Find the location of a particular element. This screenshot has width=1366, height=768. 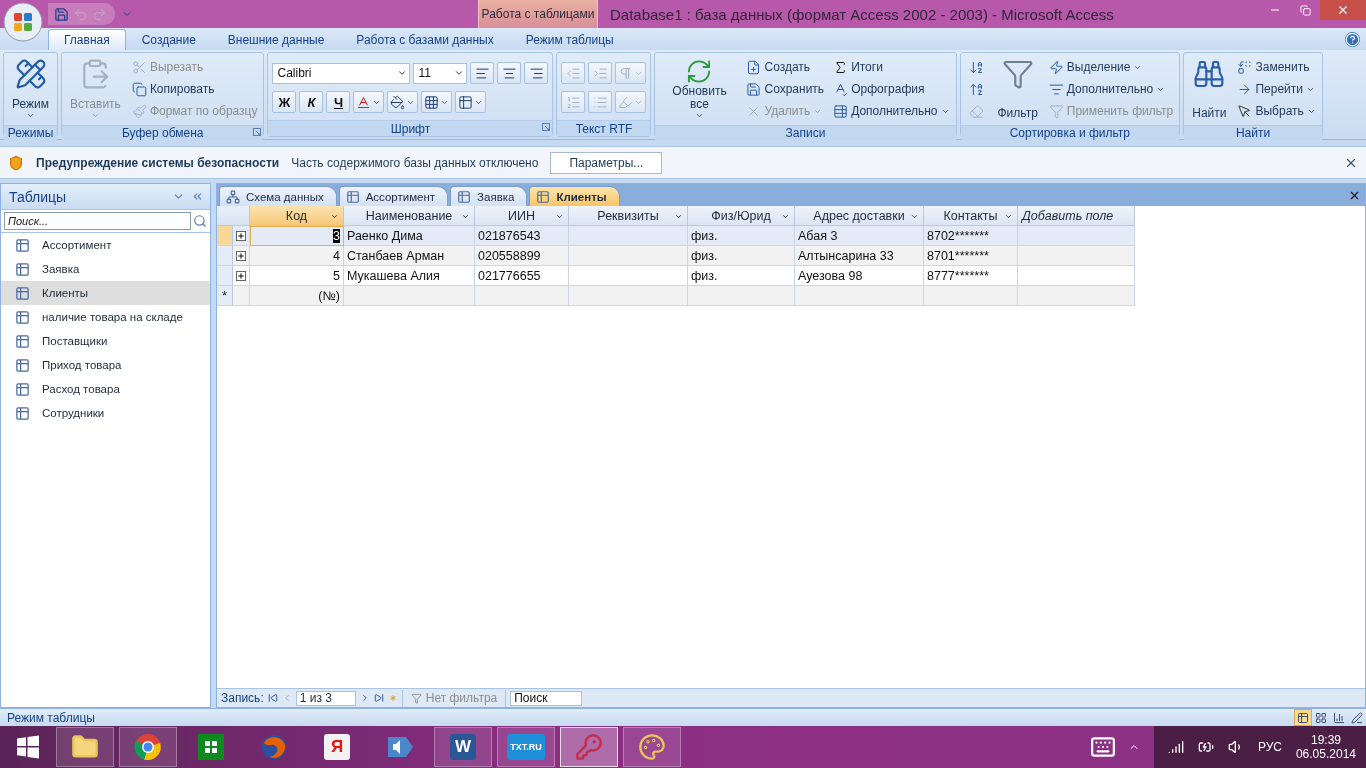

navigation-item: Расход товара is located at coordinates (105, 389).